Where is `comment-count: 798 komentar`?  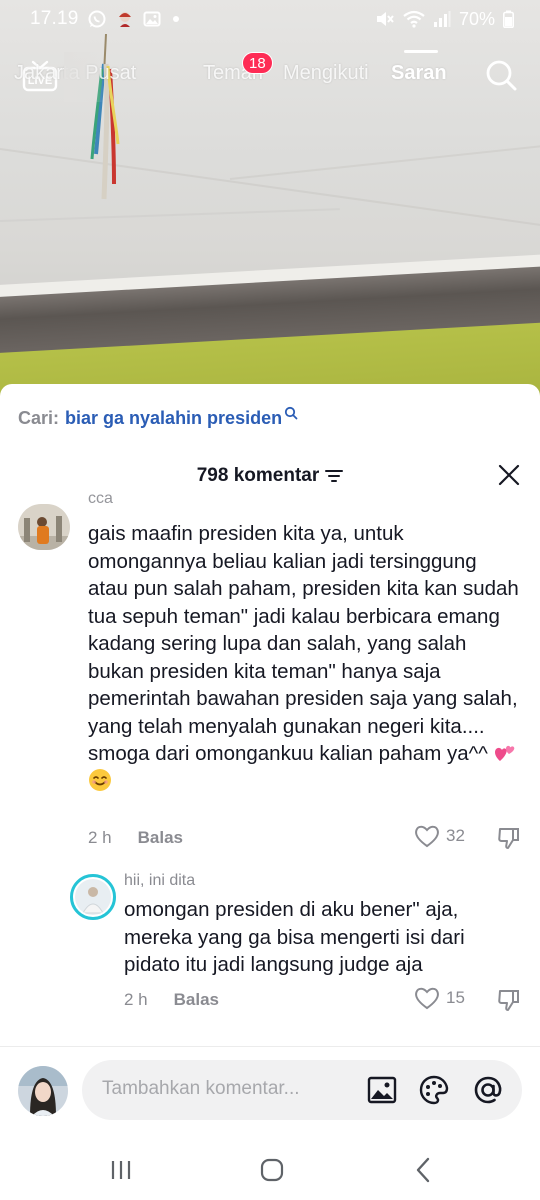
comment-count: 798 komentar is located at coordinates (258, 475).